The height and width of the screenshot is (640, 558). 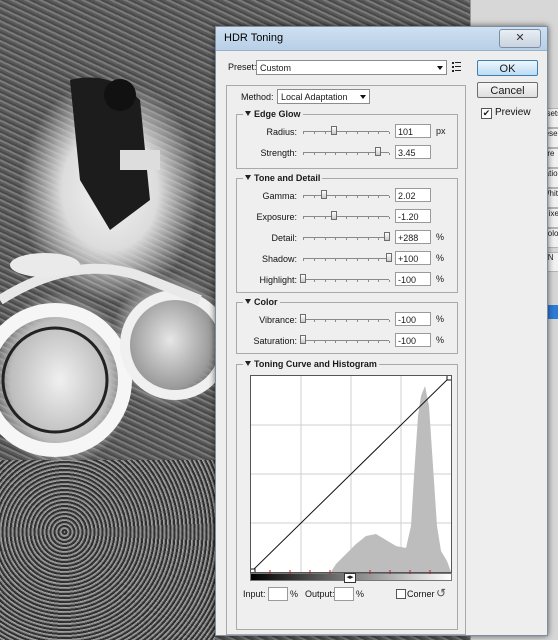 I want to click on vibrance-label: Vibrance:, so click(x=278, y=320).